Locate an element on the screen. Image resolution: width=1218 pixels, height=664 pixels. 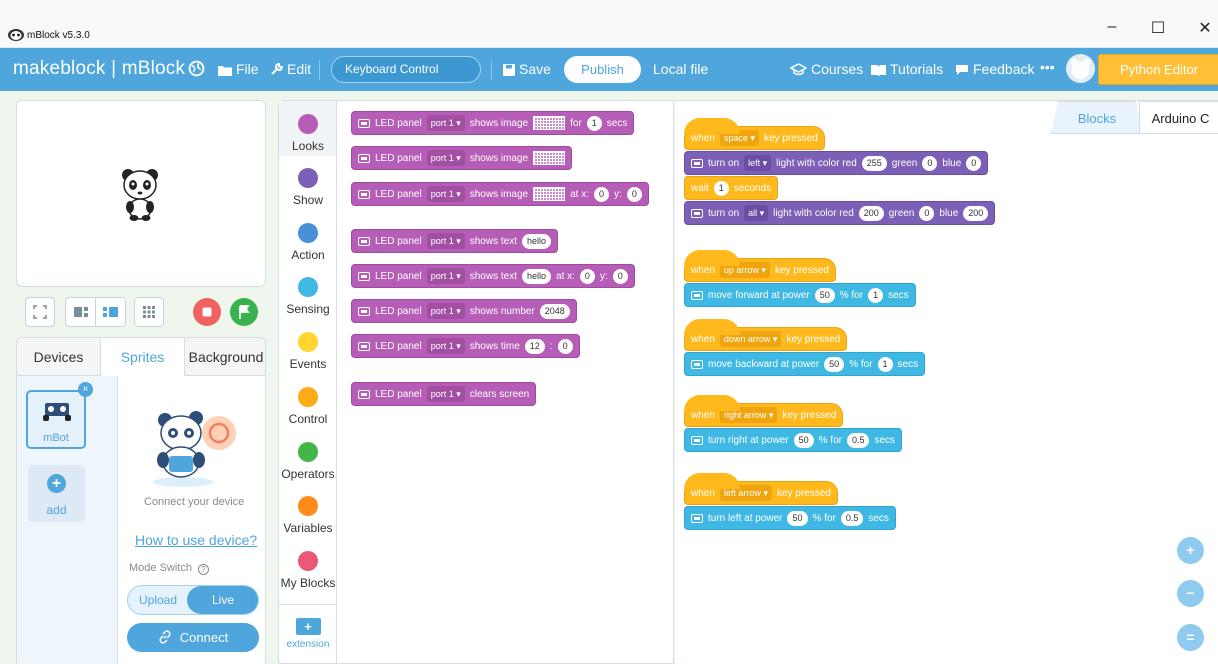
connect-button: Connect is located at coordinates (193, 637).